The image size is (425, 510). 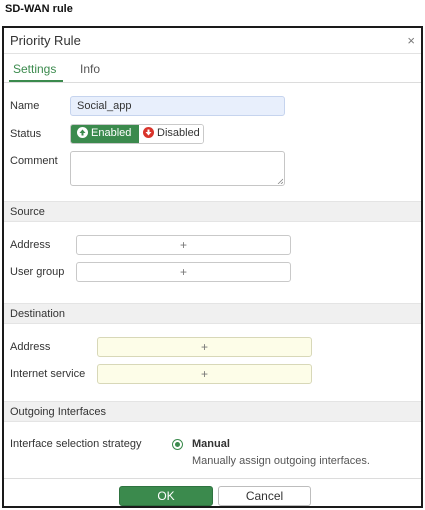 I want to click on dialog-footer: OK Cancel, so click(x=212, y=492).